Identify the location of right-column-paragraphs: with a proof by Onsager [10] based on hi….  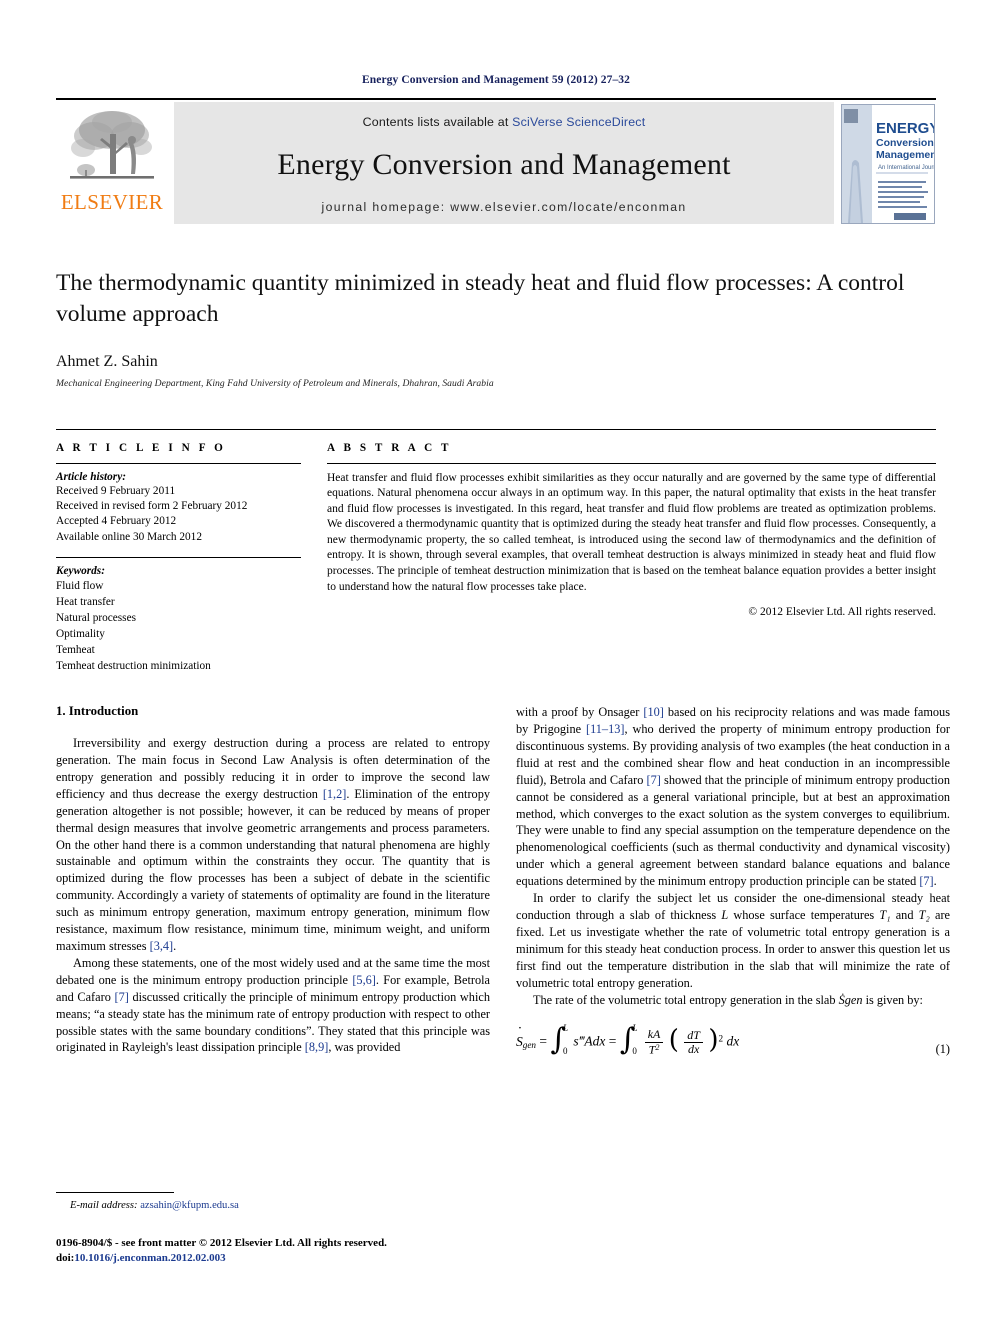
(733, 856).